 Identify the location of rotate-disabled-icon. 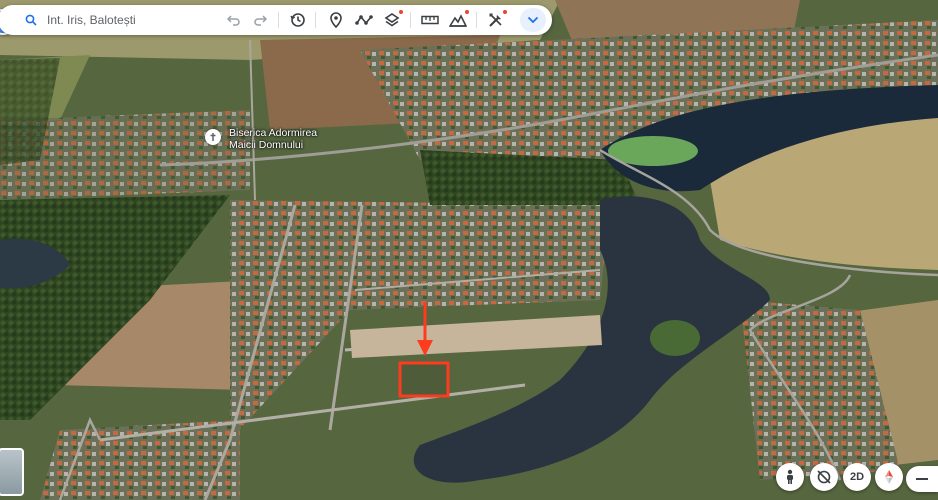
(824, 477).